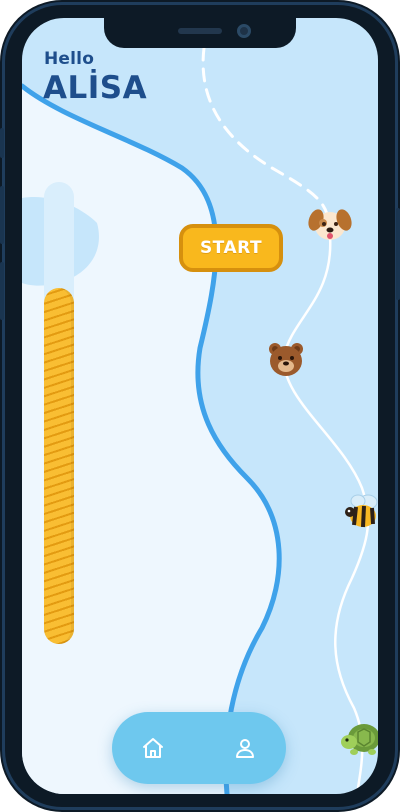 This screenshot has width=400, height=812. I want to click on user-name: ALİSA, so click(95, 88).